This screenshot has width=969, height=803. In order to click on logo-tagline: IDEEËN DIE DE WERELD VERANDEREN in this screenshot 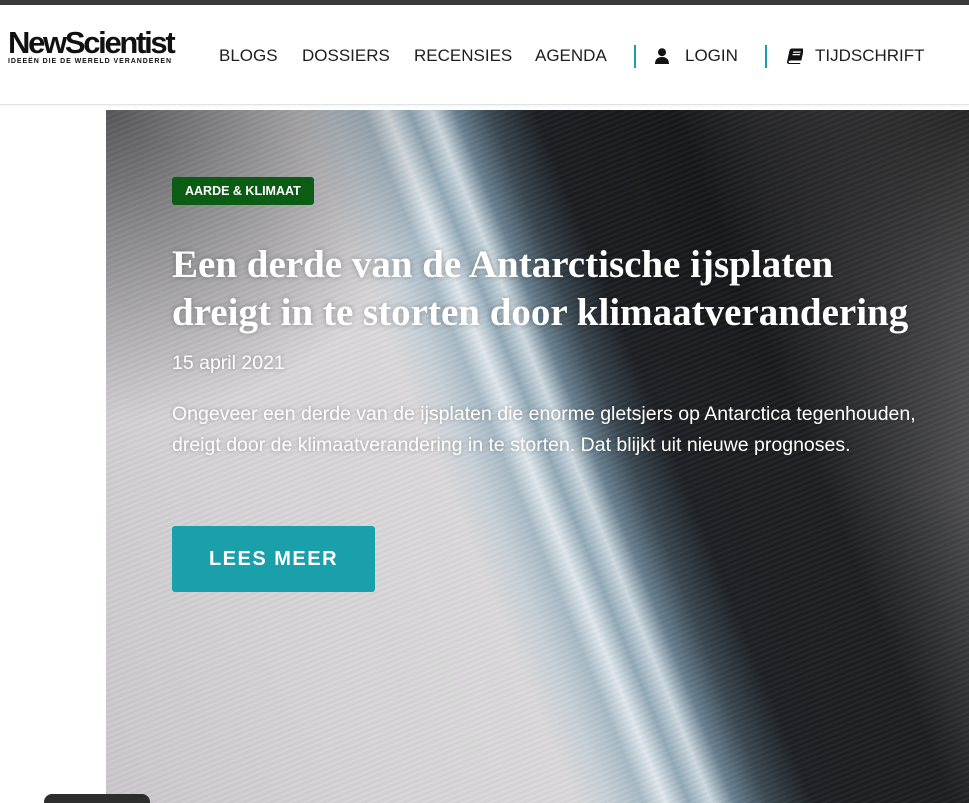, I will do `click(90, 61)`.